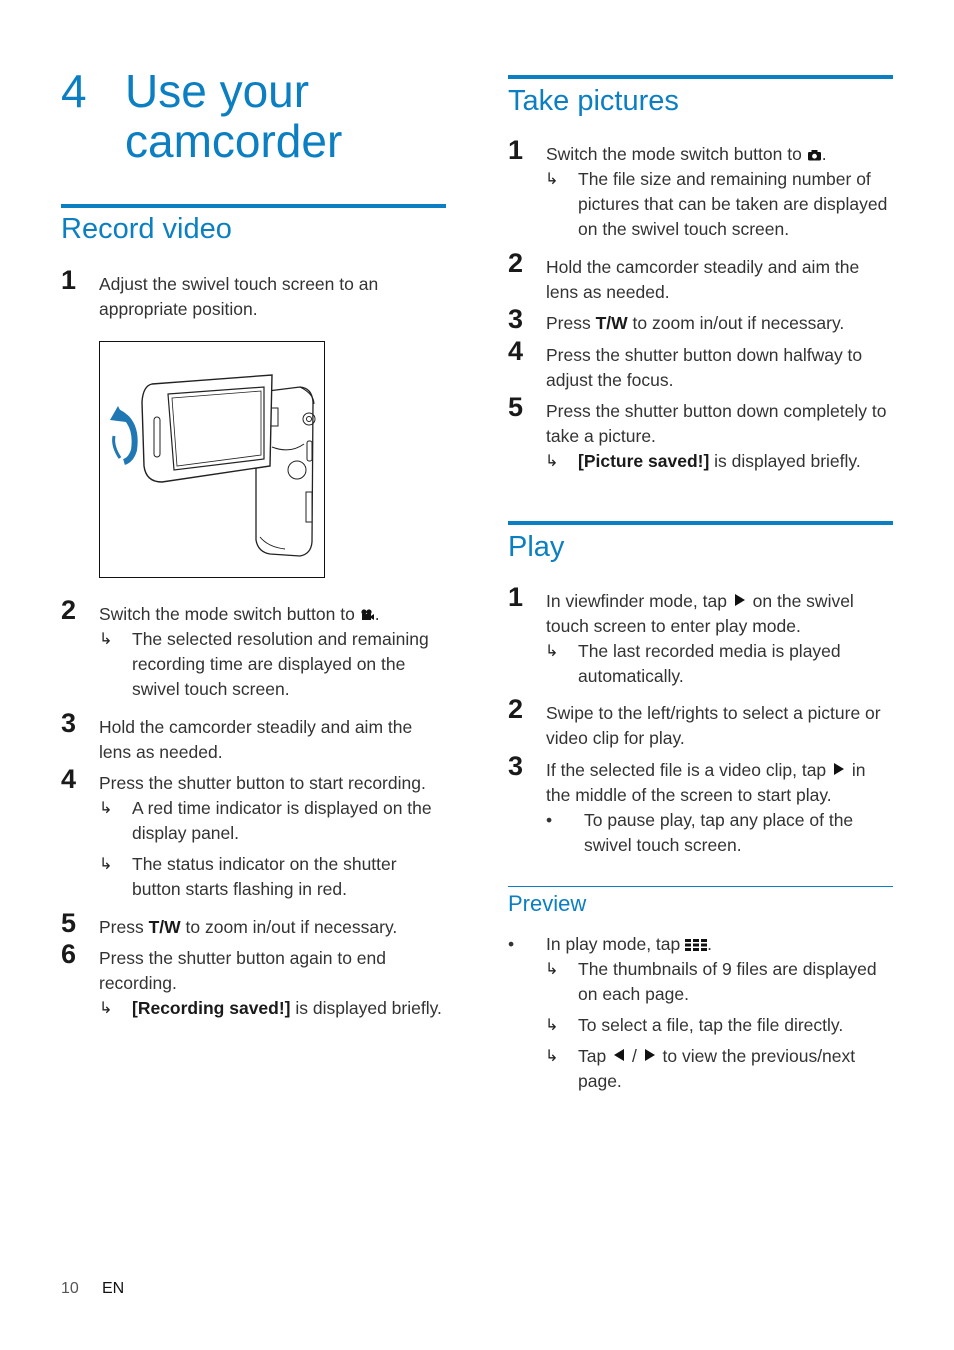 The width and height of the screenshot is (954, 1350). I want to click on page-number: 10, so click(70, 1288).